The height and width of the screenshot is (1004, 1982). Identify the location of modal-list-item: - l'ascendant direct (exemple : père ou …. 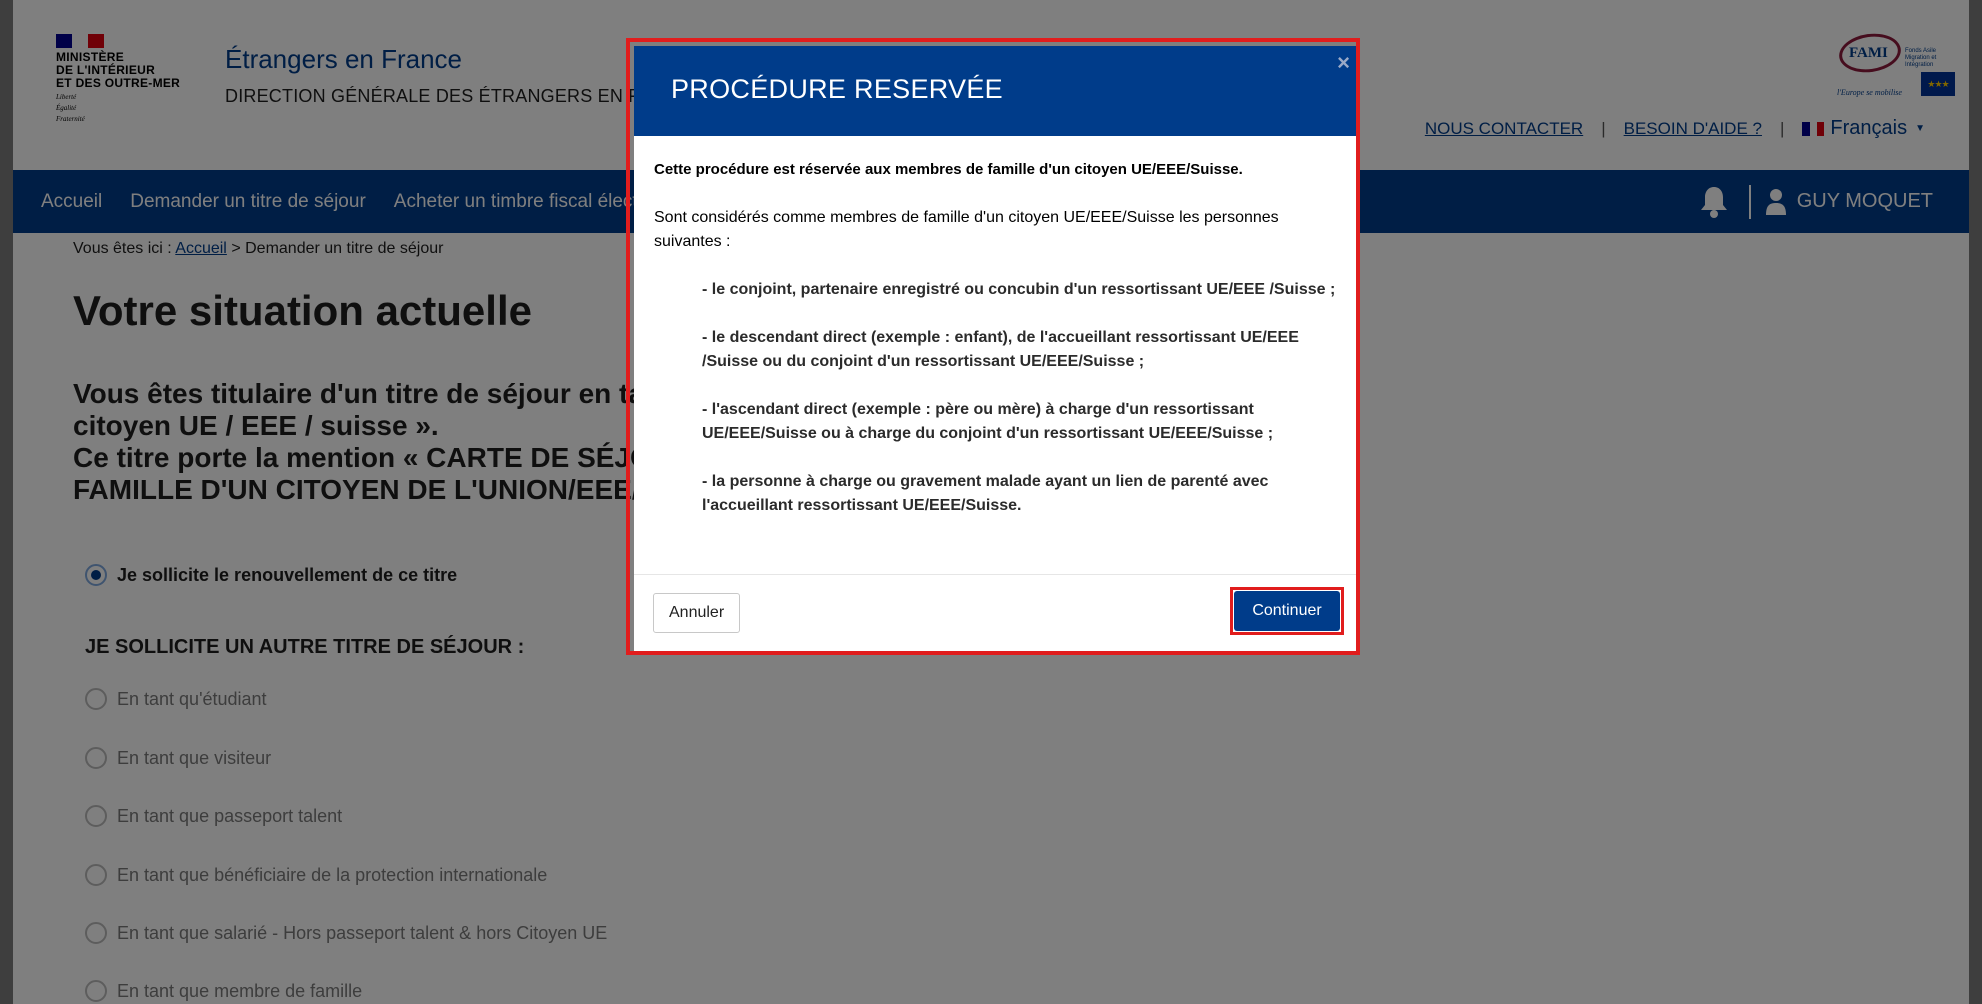
(988, 421).